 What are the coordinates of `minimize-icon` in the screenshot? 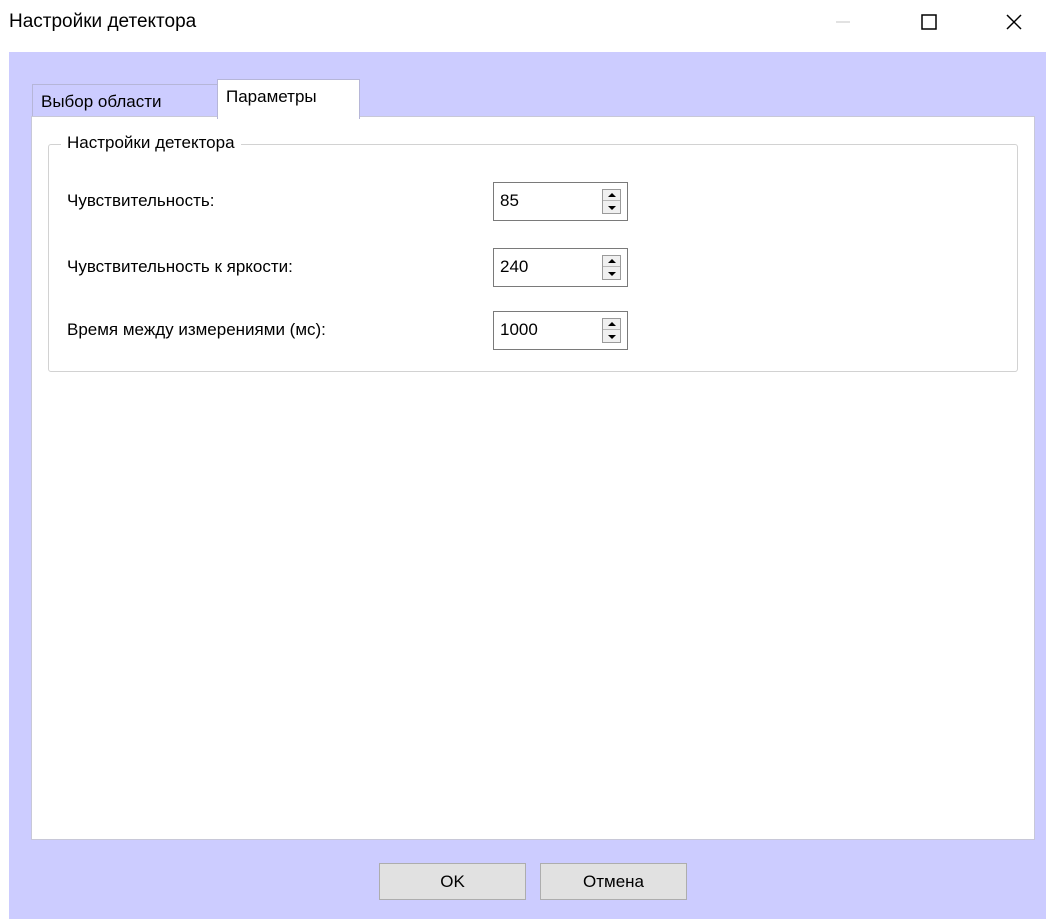 It's located at (843, 22).